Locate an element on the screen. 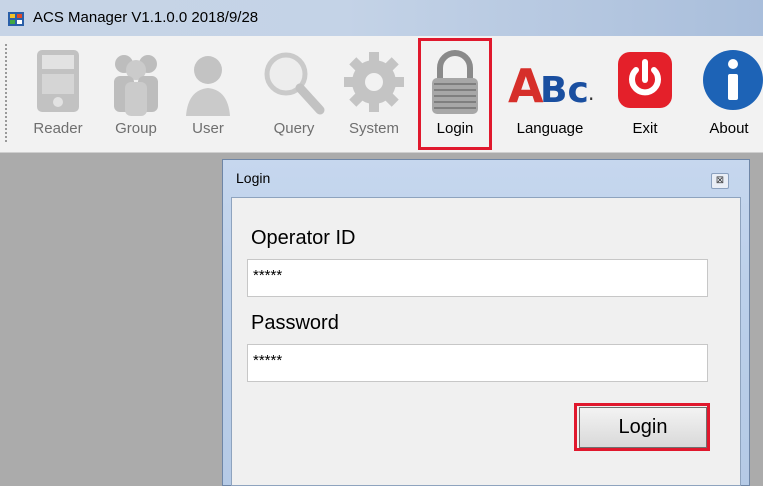 The image size is (763, 486). toolbar-about-button: About is located at coordinates (729, 94).